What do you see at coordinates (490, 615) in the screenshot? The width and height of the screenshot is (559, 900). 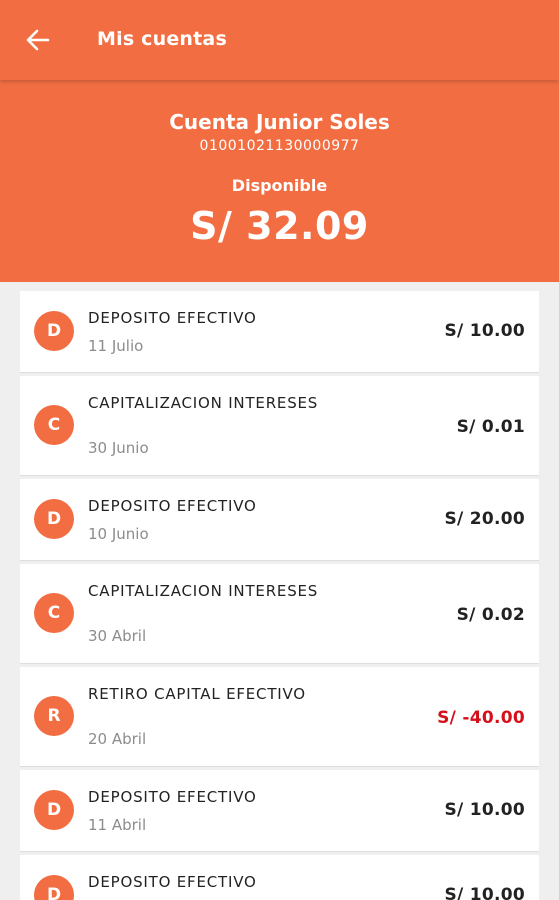 I see `transaction-amount: S/ 0.02` at bounding box center [490, 615].